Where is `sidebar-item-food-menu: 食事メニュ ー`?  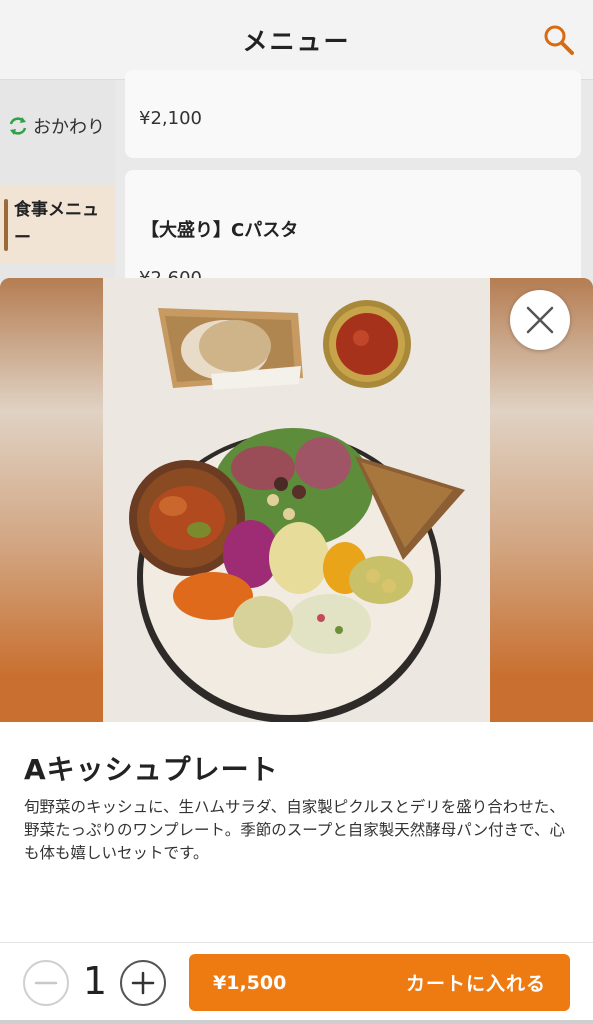
sidebar-item-food-menu: 食事メニュ ー is located at coordinates (57, 224).